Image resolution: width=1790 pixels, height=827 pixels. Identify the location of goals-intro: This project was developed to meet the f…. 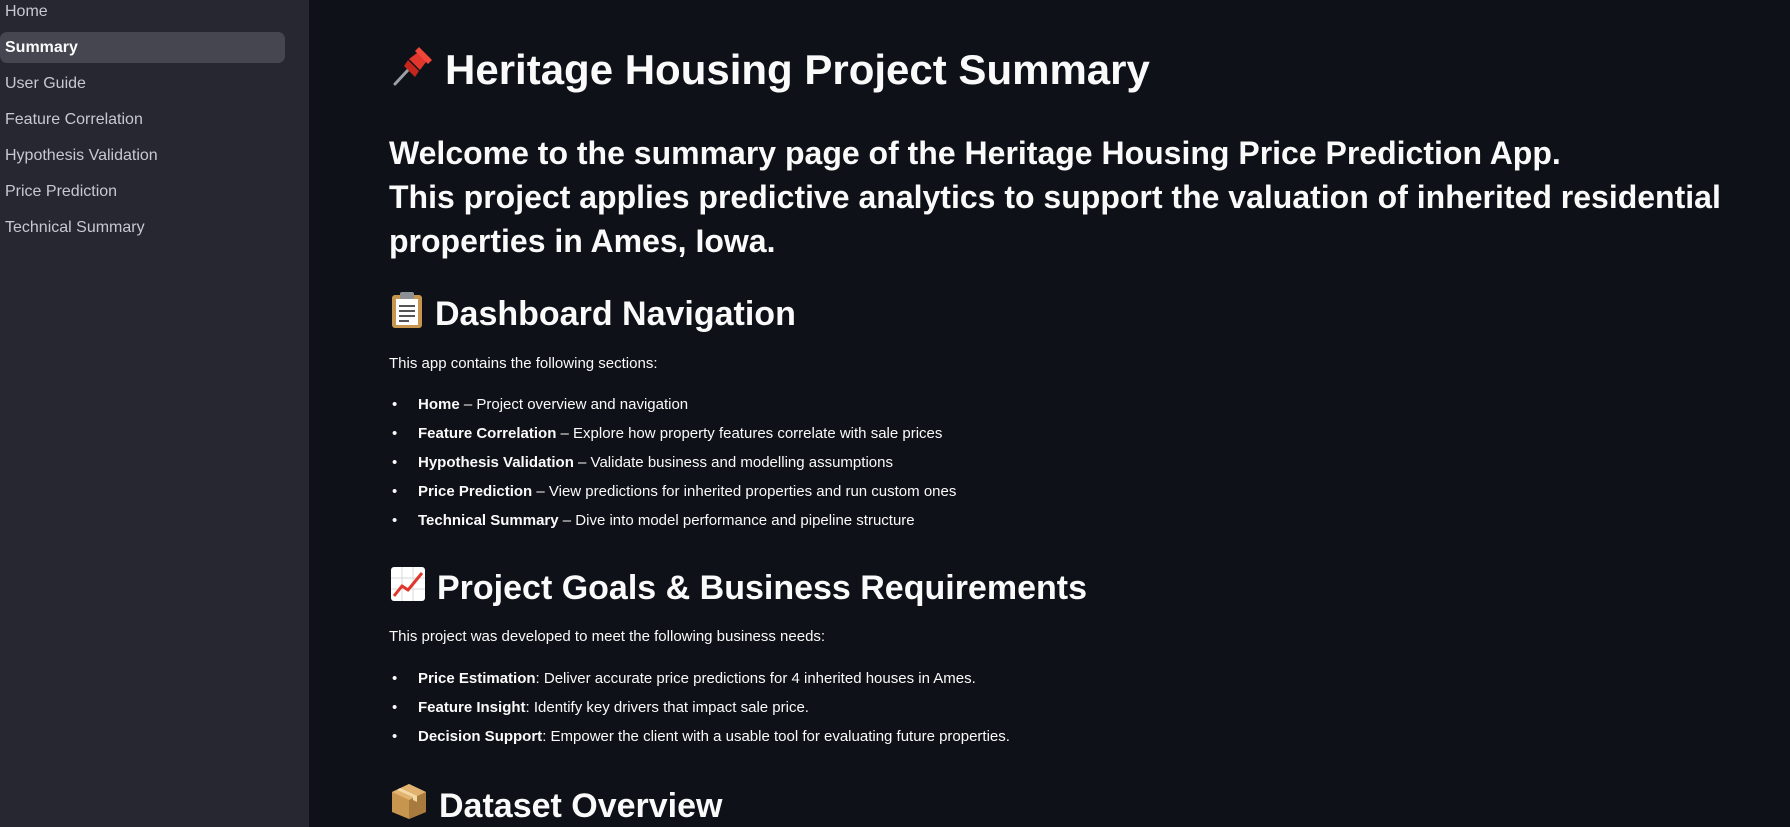
(607, 636).